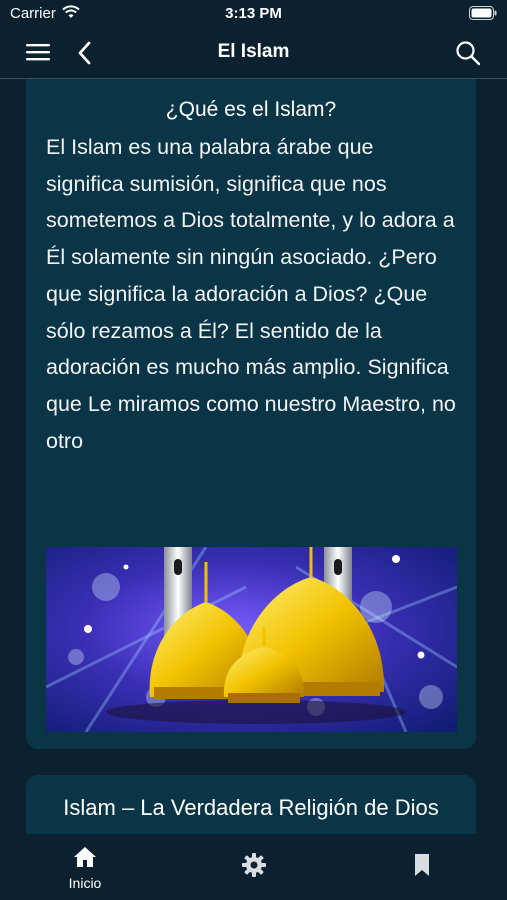  I want to click on tab-bar: Inicio, so click(253, 867).